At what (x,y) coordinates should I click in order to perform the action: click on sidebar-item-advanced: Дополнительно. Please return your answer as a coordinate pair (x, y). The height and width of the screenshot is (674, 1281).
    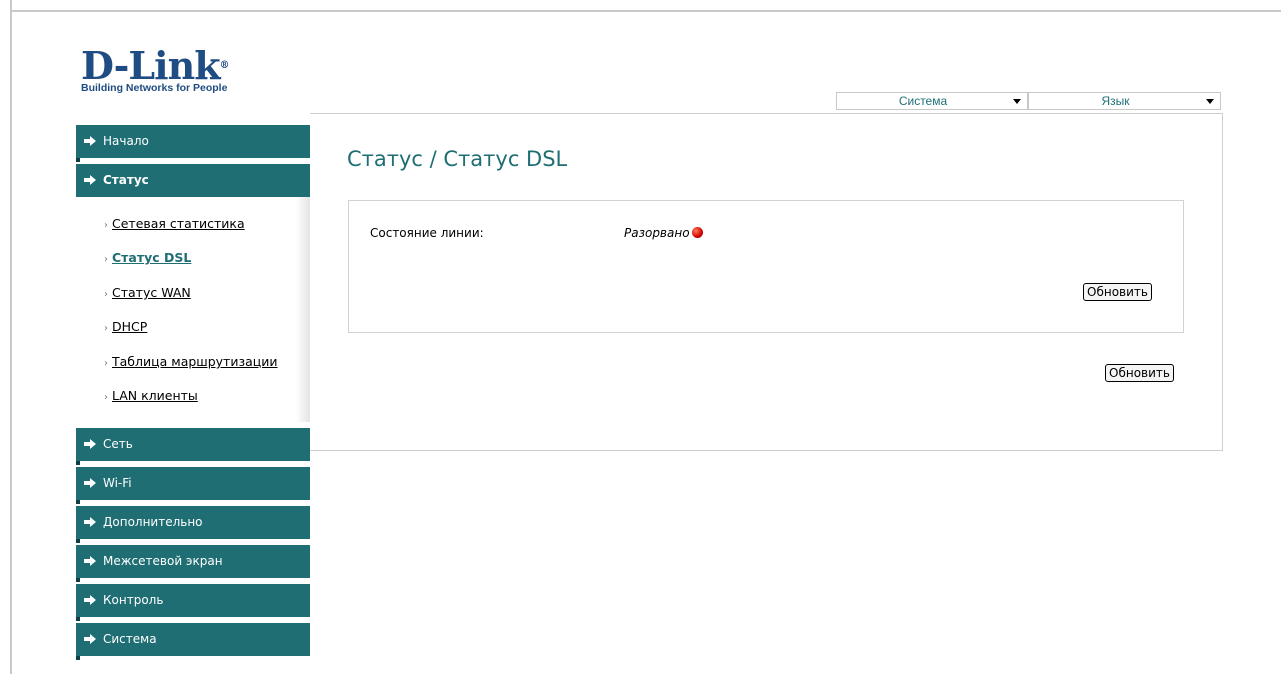
    Looking at the image, I should click on (193, 524).